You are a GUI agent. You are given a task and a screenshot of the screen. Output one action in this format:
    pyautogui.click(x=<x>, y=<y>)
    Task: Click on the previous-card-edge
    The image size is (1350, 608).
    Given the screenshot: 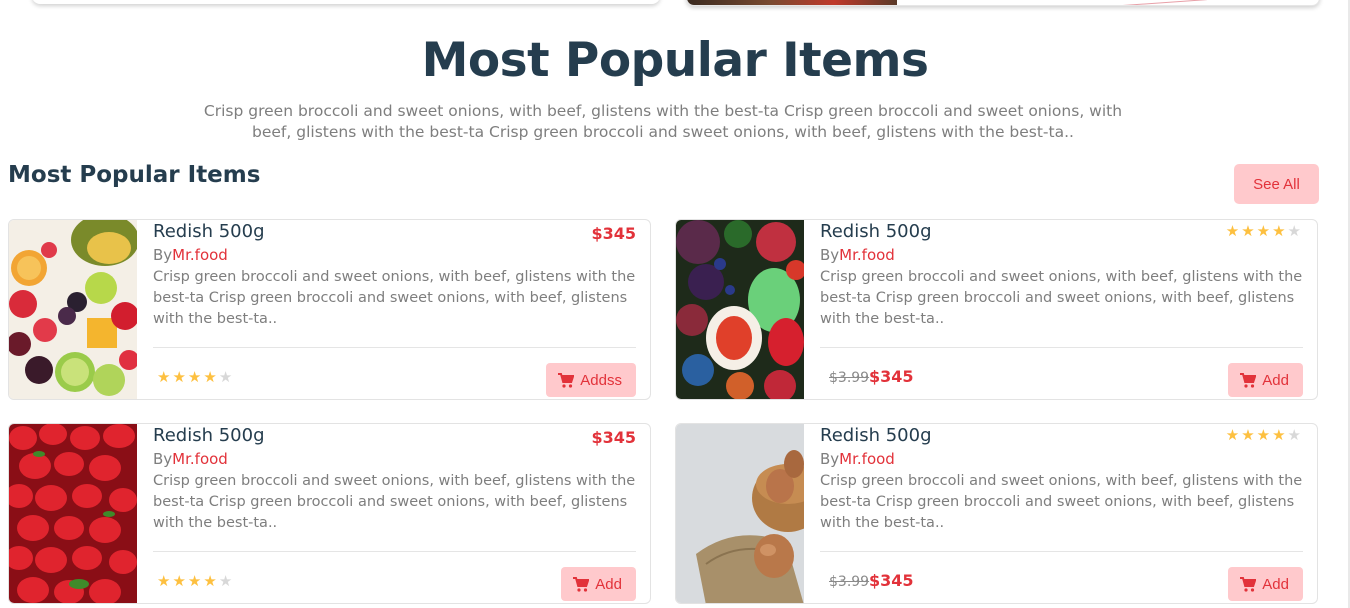 What is the action you would take?
    pyautogui.click(x=346, y=2)
    